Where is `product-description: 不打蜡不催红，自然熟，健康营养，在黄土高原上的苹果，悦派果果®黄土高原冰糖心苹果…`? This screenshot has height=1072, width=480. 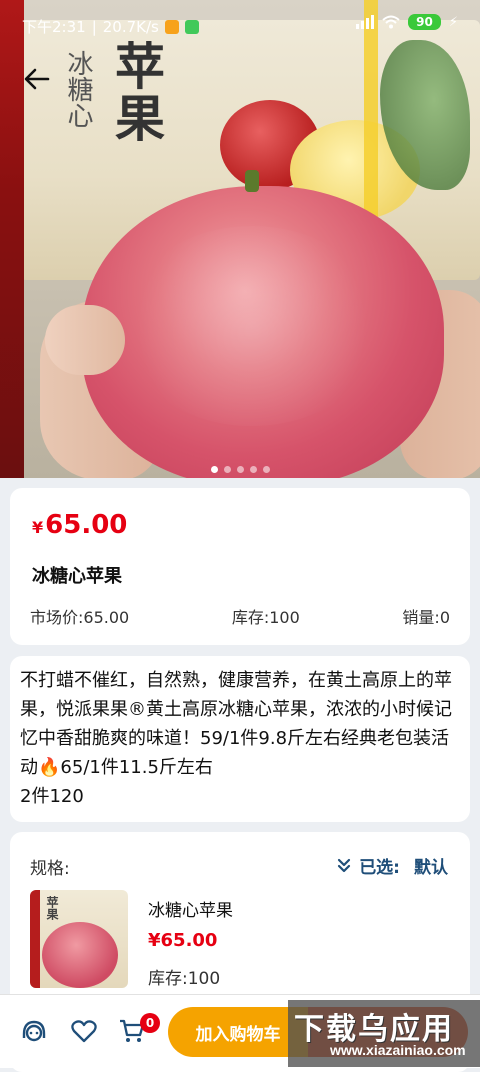 product-description: 不打蜡不催红，自然熟，健康营养，在黄土高原上的苹果，悦派果果®黄土高原冰糖心苹果… is located at coordinates (236, 738).